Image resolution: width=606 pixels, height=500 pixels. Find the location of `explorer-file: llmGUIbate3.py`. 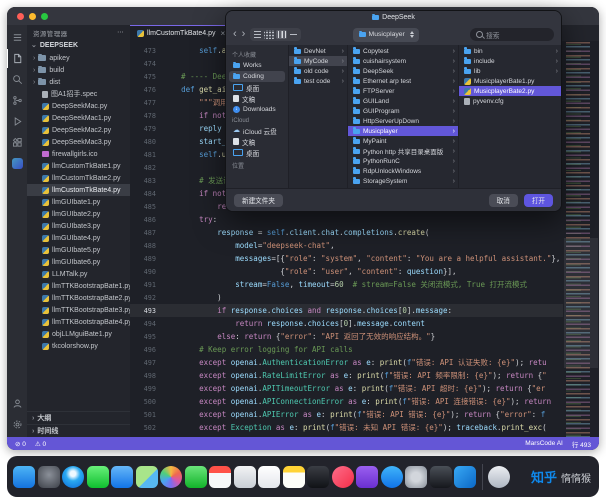

explorer-file: llmGUIbate3.py is located at coordinates (78, 226).